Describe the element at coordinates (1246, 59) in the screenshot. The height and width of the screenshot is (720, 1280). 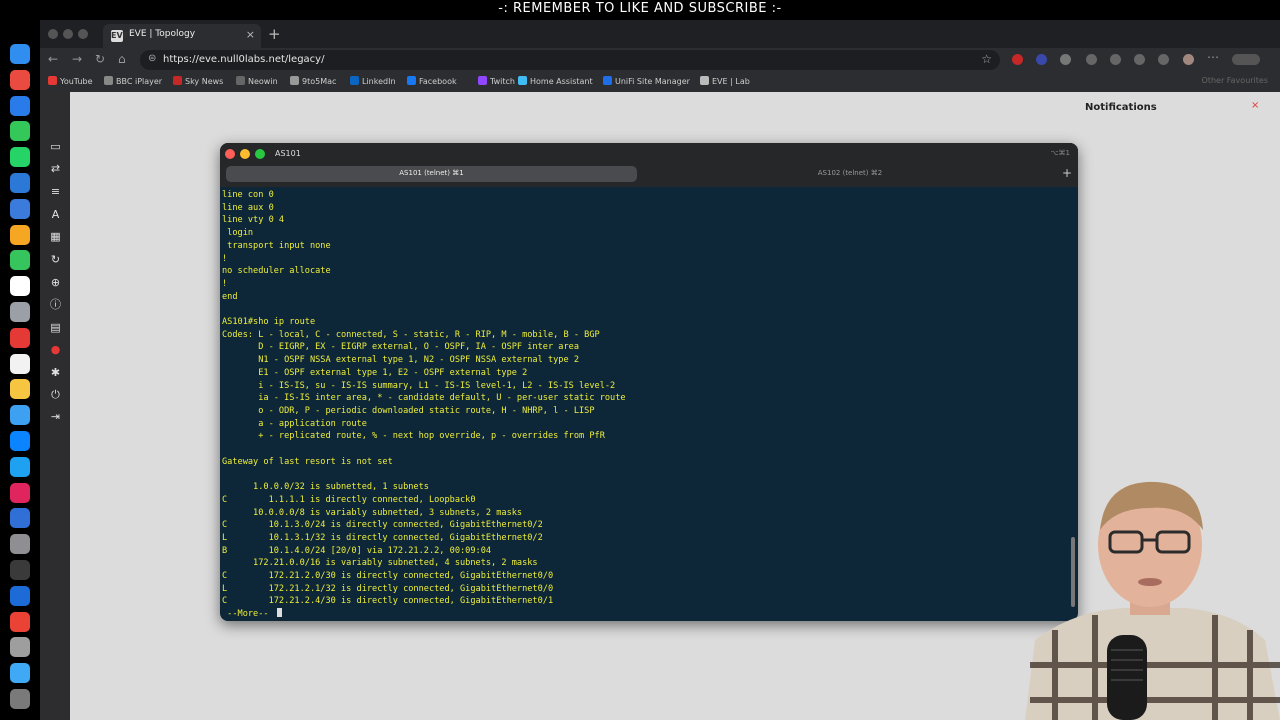
I see `copilot-chat-button` at that location.